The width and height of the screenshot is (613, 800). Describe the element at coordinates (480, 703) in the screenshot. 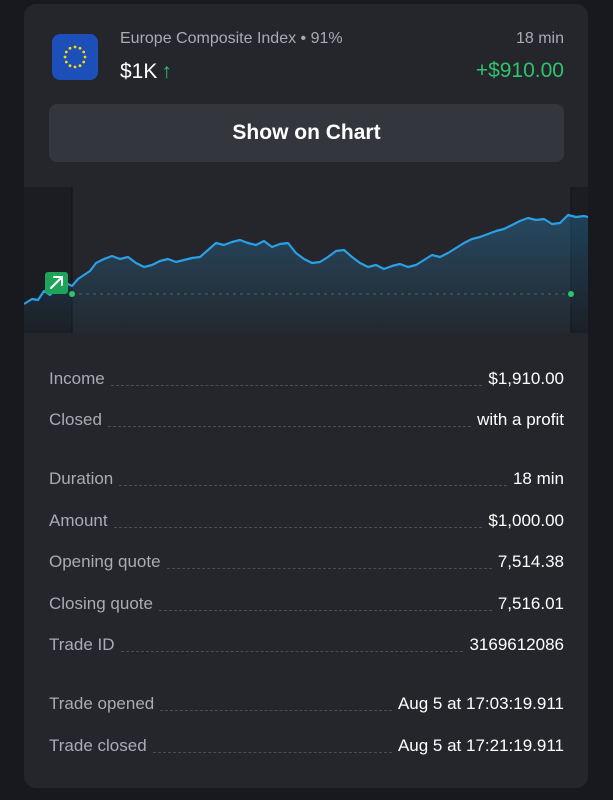

I see `detail-value: Aug 5 at 17:03:19.911` at that location.